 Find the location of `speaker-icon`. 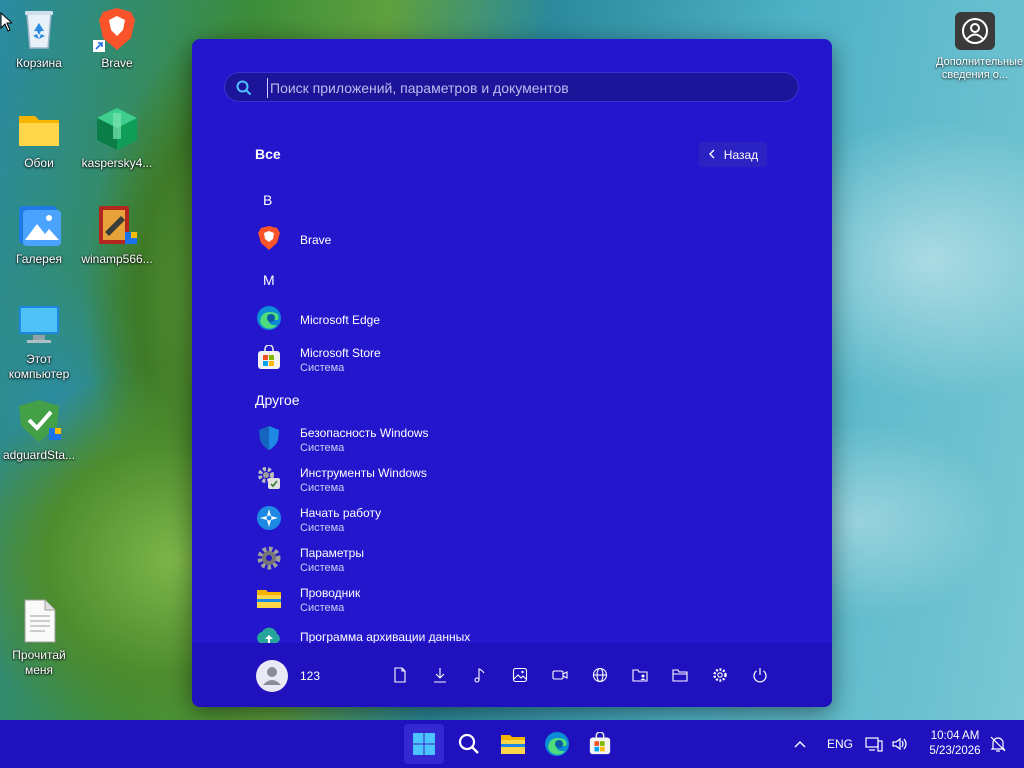

speaker-icon is located at coordinates (899, 744).